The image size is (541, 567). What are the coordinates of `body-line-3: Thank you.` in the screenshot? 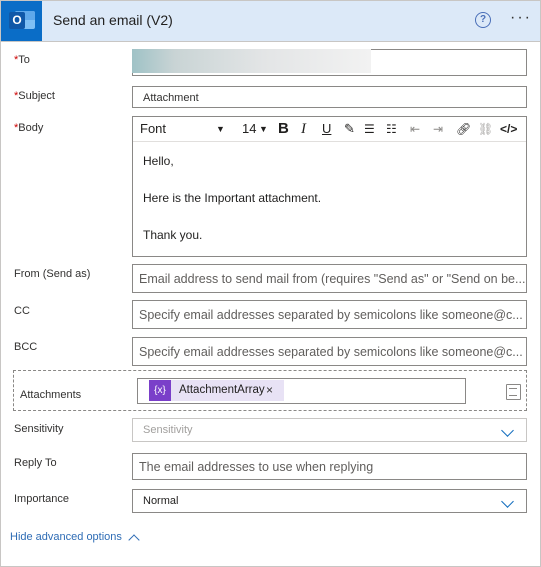 It's located at (173, 235).